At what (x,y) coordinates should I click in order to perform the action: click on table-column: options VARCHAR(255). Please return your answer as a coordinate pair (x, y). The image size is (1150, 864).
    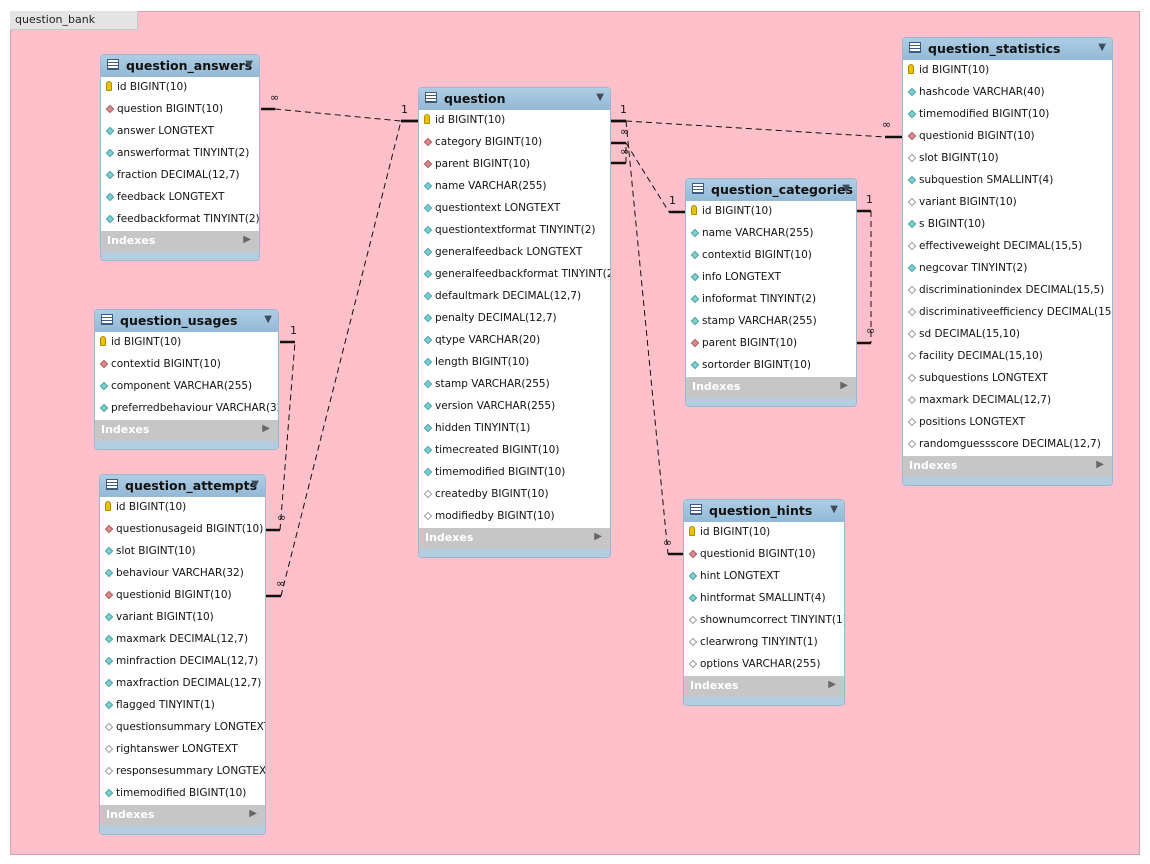
    Looking at the image, I should click on (764, 665).